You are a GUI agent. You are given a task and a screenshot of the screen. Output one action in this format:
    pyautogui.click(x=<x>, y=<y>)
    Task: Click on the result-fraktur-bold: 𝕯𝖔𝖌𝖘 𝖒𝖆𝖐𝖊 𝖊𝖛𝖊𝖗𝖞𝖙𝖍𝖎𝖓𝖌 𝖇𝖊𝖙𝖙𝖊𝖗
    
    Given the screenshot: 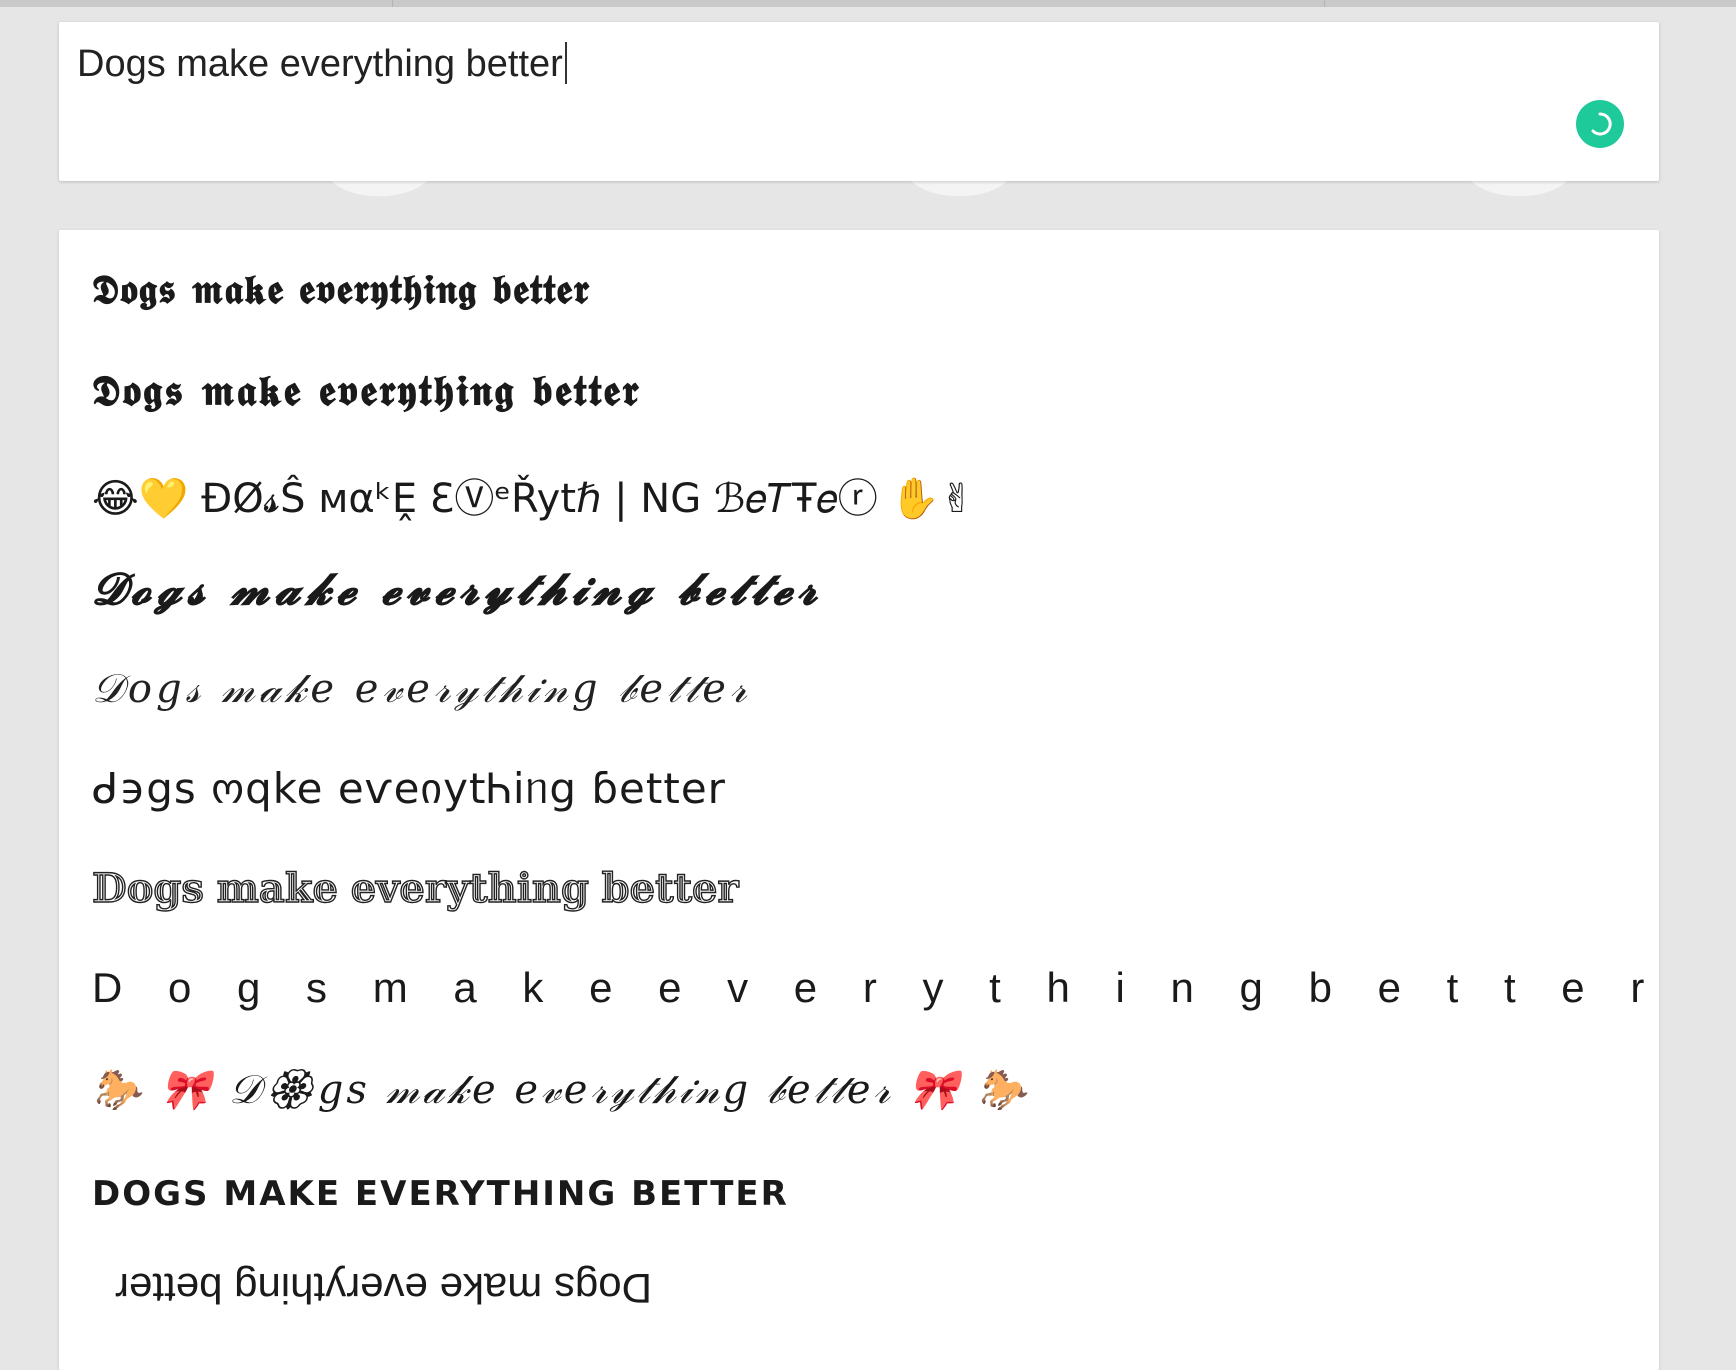 What is the action you would take?
    pyautogui.click(x=366, y=391)
    